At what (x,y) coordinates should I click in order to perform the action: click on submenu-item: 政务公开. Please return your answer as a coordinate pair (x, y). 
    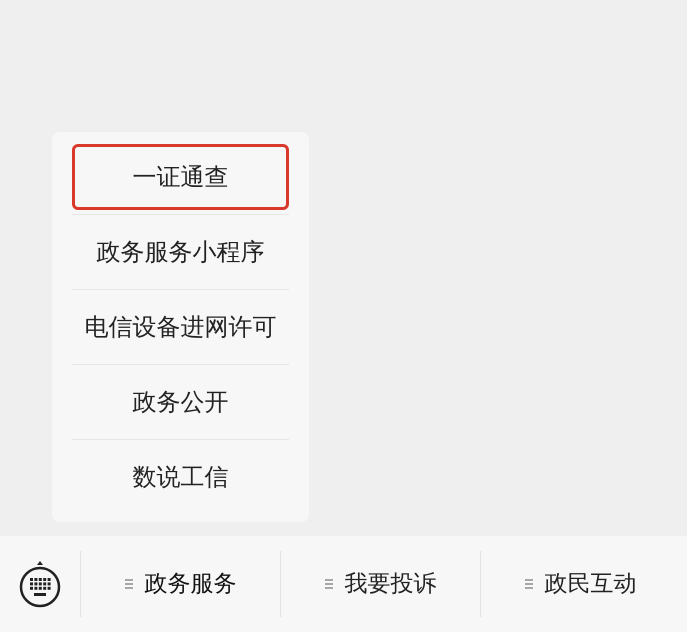
    Looking at the image, I should click on (180, 402).